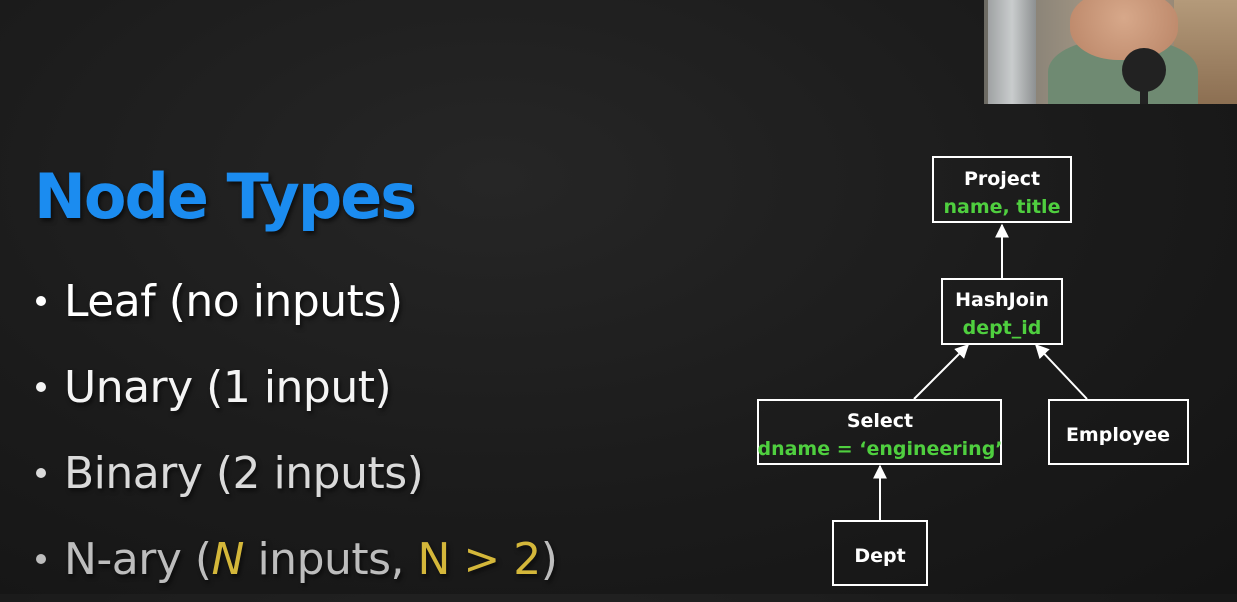  Describe the element at coordinates (1002, 300) in the screenshot. I see `node-hashjoin-label: HashJoin` at that location.